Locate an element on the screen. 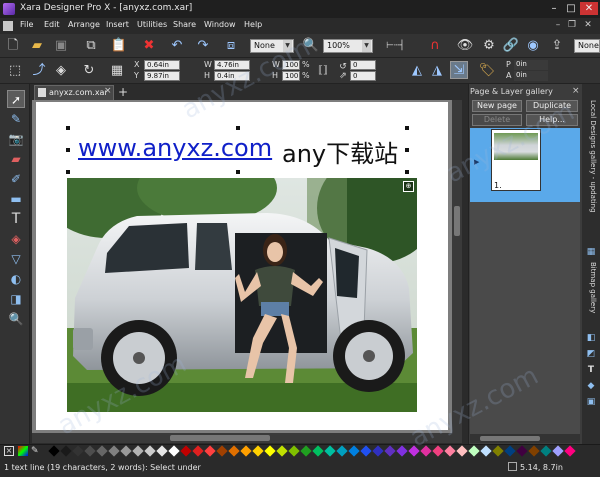 The height and width of the screenshot is (477, 600). shape-editor-tool-icon: ✎ is located at coordinates (16, 119).